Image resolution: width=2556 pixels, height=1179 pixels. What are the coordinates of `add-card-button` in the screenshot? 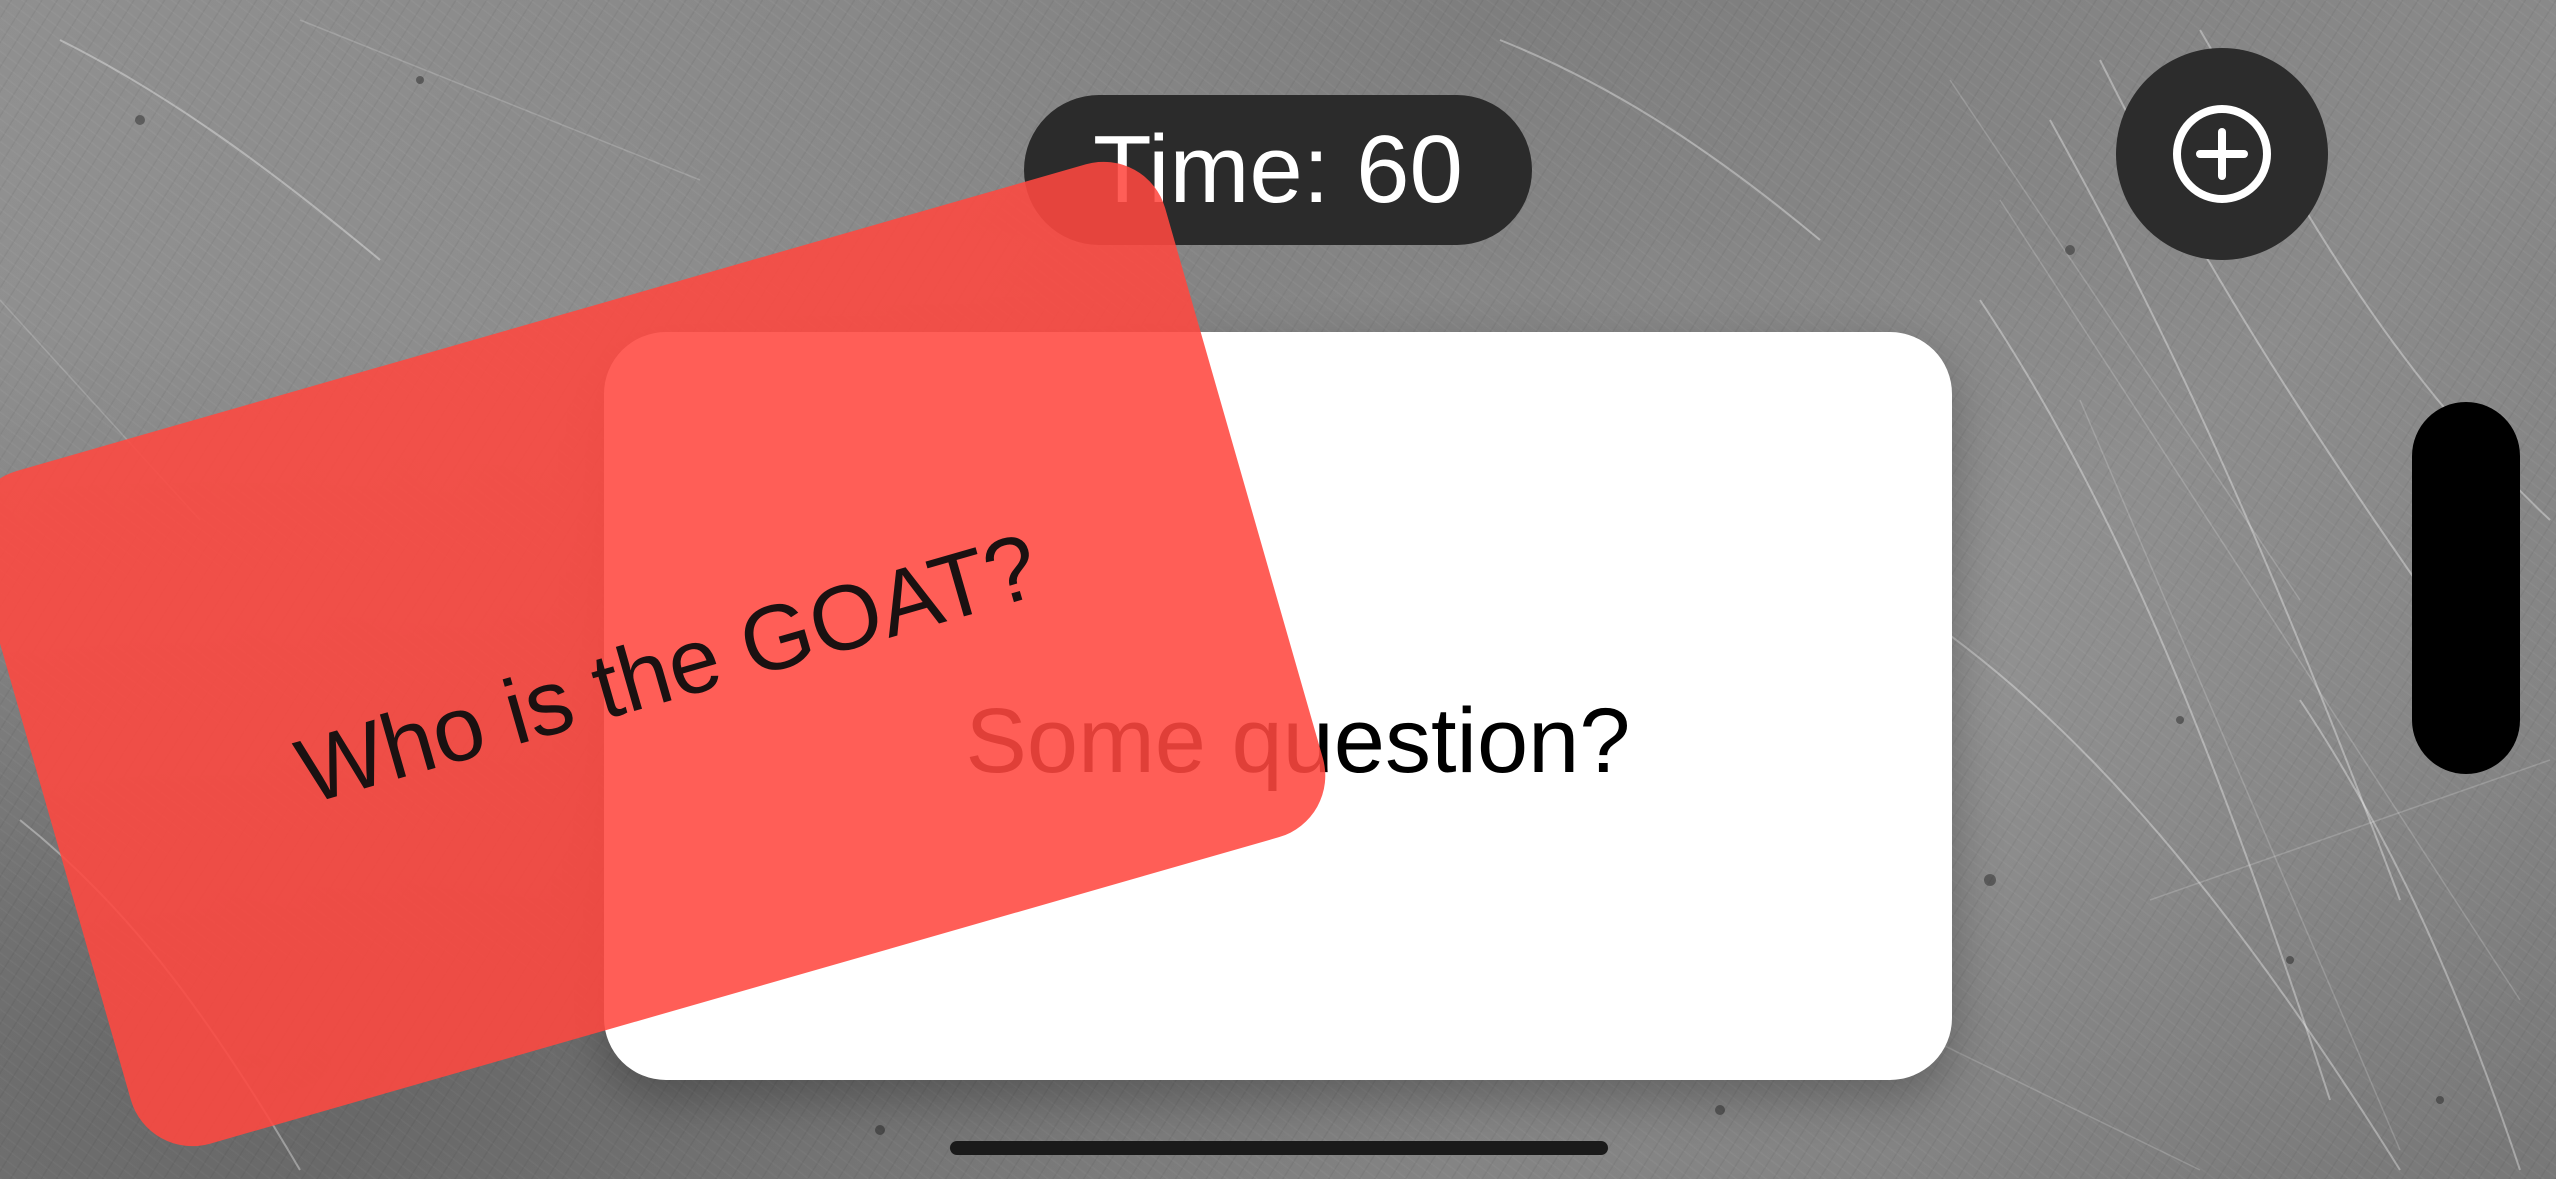 It's located at (2222, 154).